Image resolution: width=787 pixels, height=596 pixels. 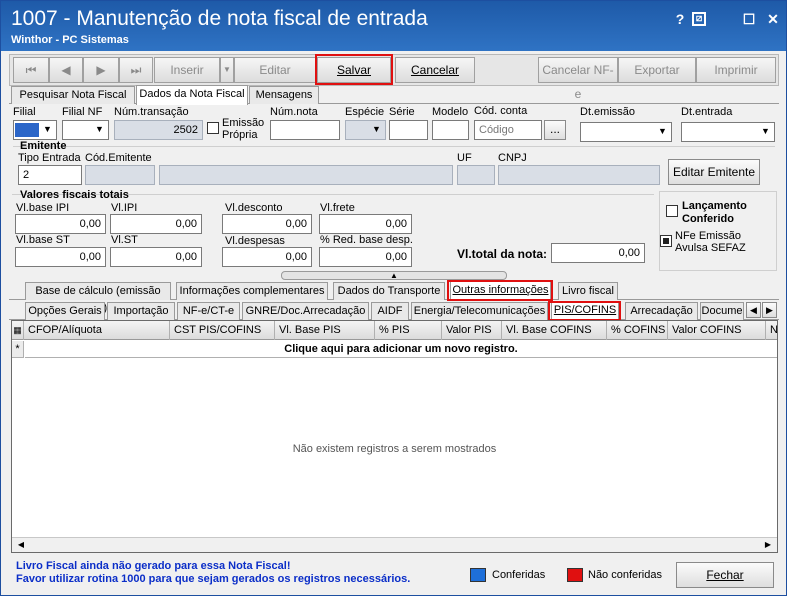 What do you see at coordinates (294, 112) in the screenshot?
I see `num-nota-label: Núm.nota` at bounding box center [294, 112].